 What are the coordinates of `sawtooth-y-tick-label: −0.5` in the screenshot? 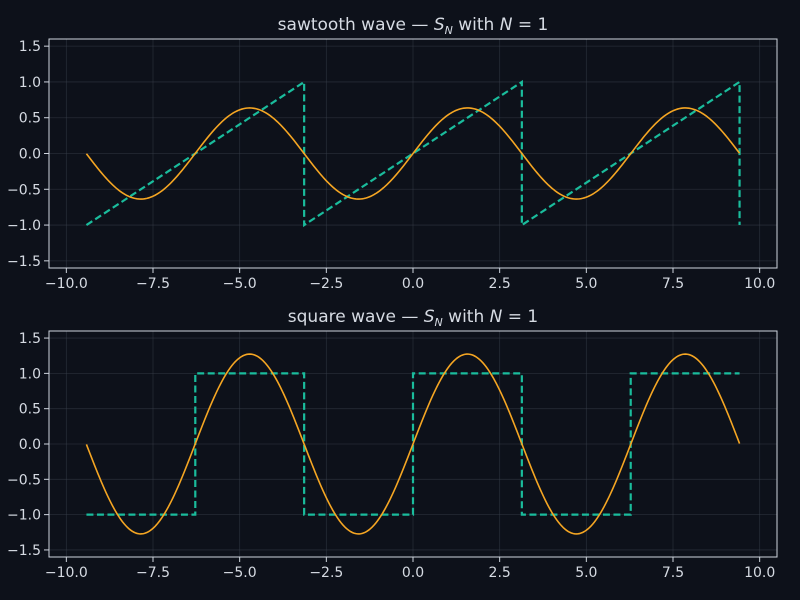 It's located at (24, 190).